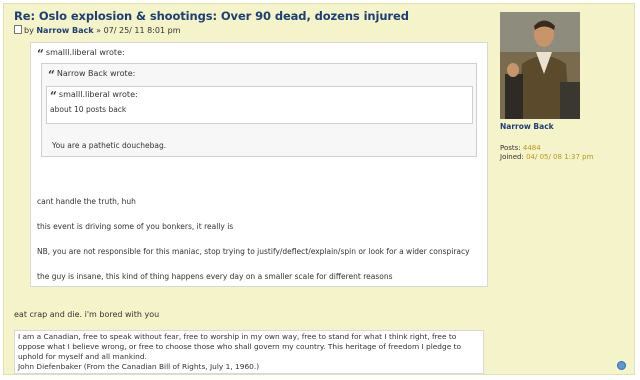  I want to click on joined-label: Joined:, so click(512, 157).